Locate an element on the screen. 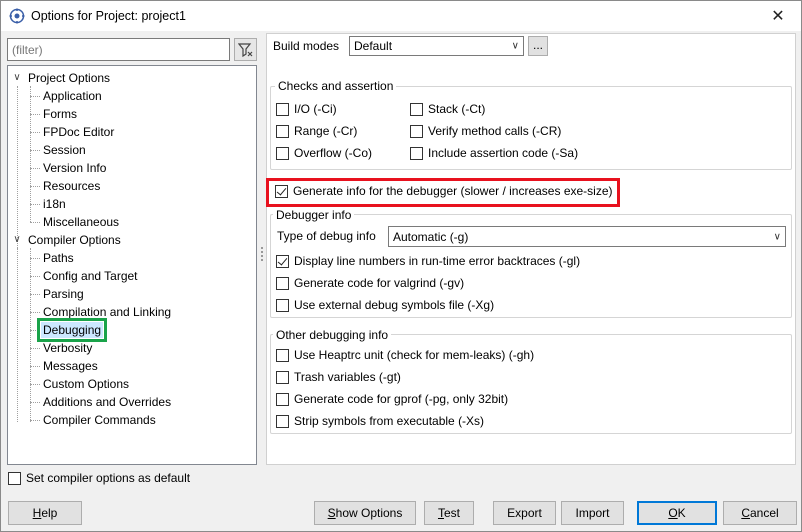  show-options-button: Show Options is located at coordinates (365, 513).